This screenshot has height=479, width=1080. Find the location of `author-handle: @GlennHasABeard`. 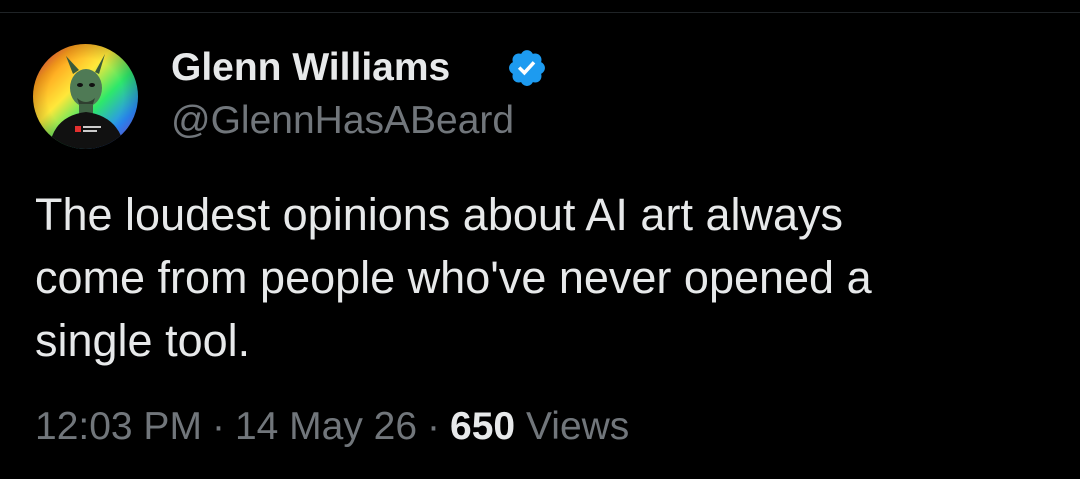

author-handle: @GlennHasABeard is located at coordinates (342, 121).